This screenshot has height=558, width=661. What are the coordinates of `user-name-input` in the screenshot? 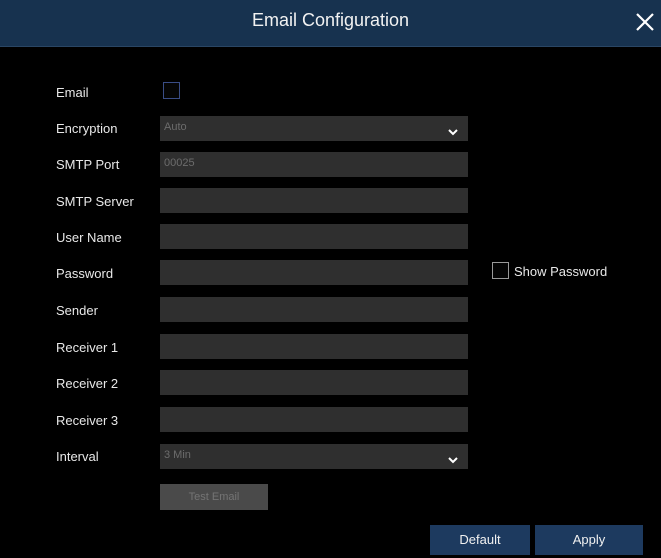 It's located at (314, 236).